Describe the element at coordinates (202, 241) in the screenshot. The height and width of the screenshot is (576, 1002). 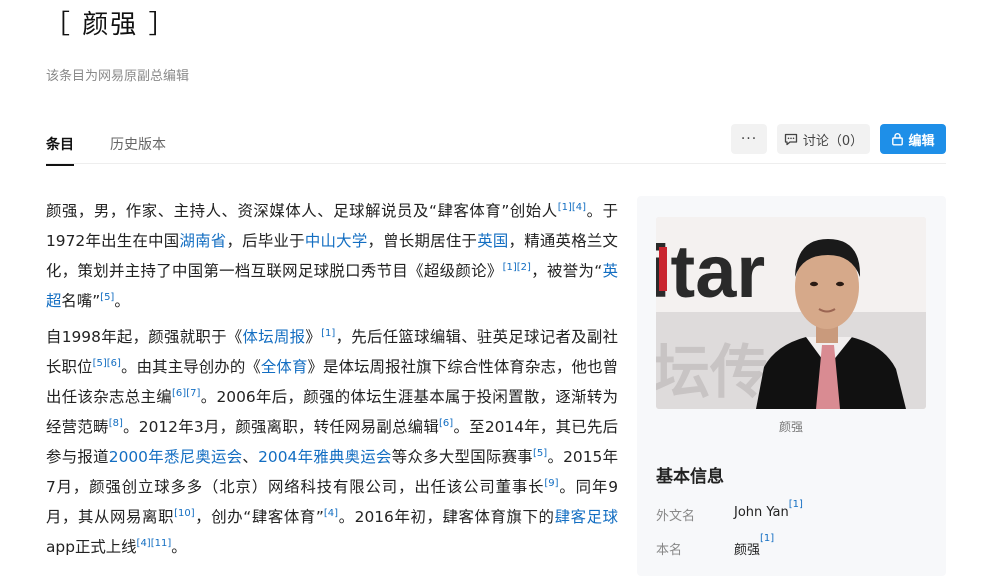
I see `link-hunan: 湖南省` at that location.